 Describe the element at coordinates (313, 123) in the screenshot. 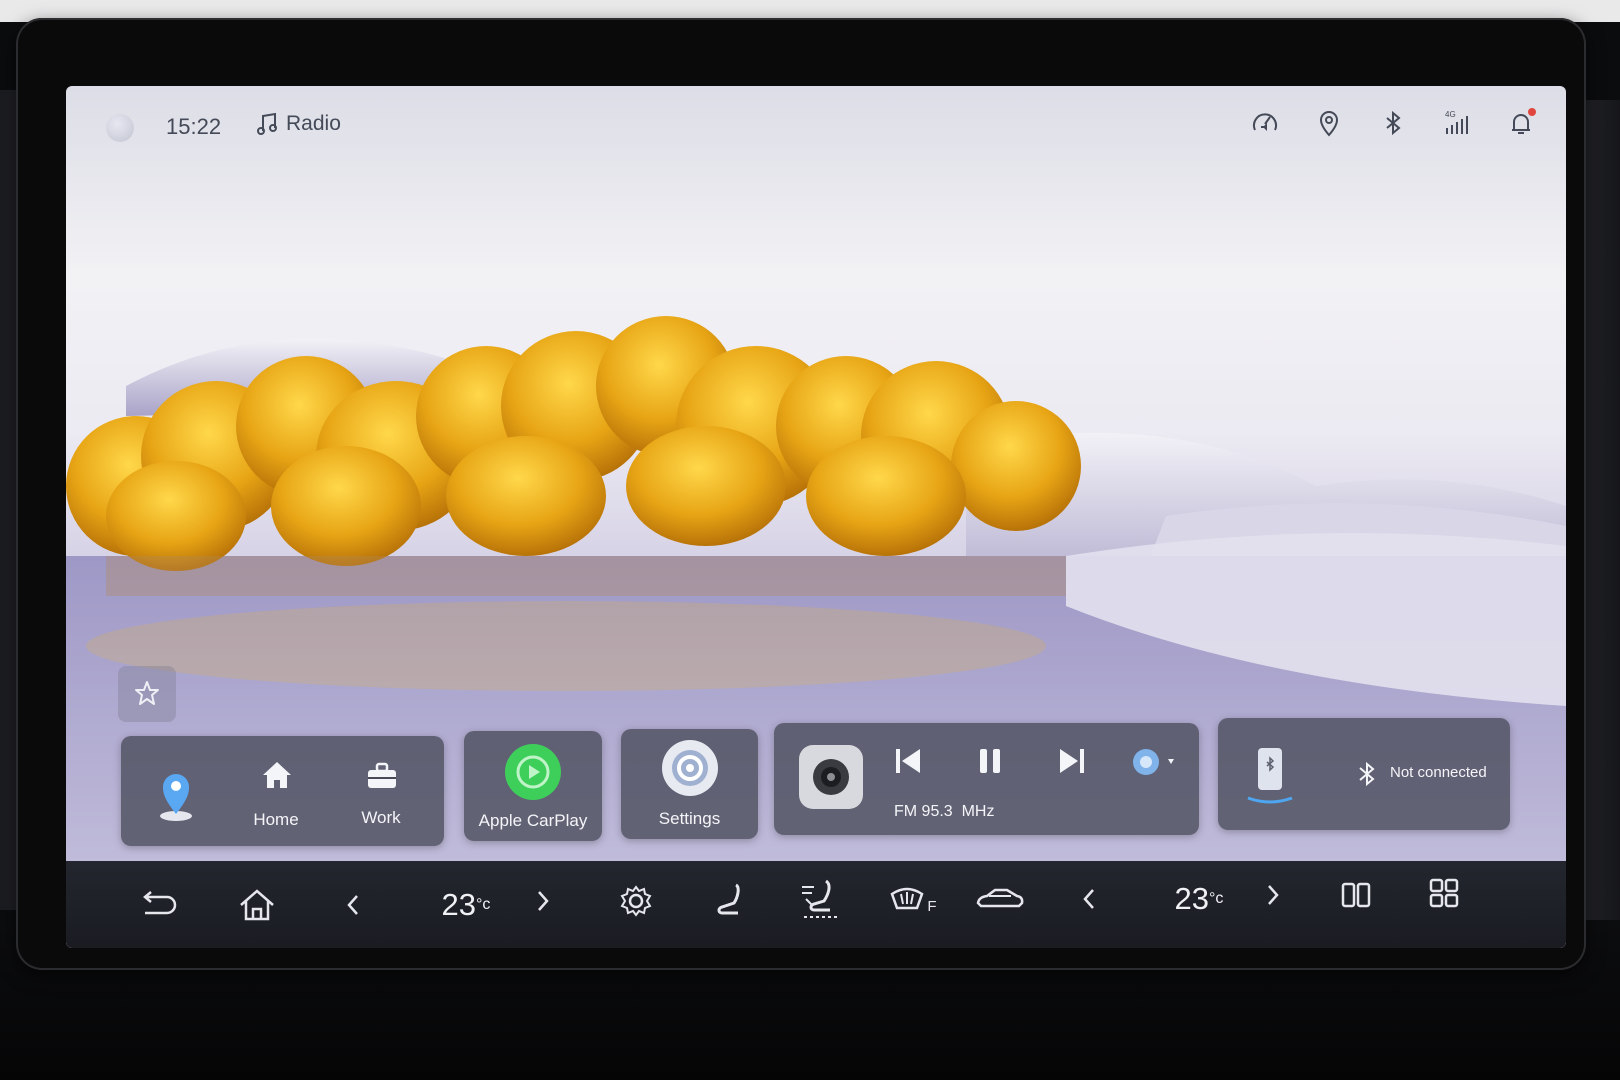

I see `media-source-label: Radio` at that location.